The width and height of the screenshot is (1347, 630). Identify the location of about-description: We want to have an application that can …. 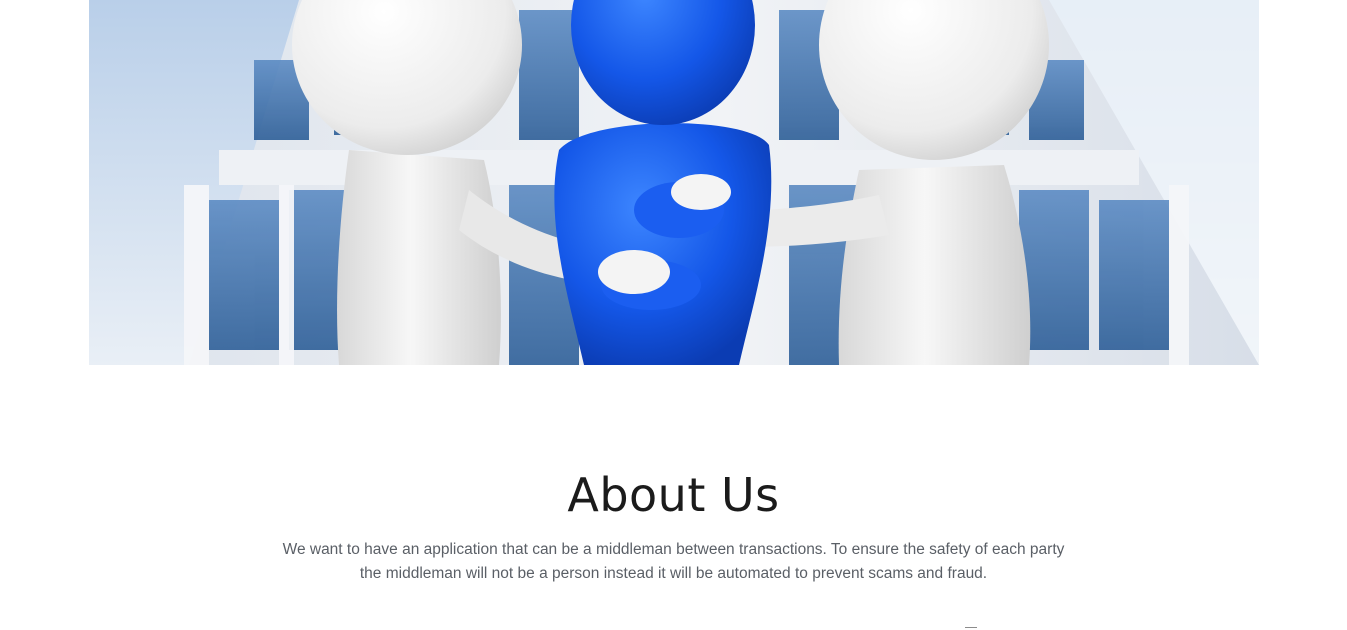
(673, 562).